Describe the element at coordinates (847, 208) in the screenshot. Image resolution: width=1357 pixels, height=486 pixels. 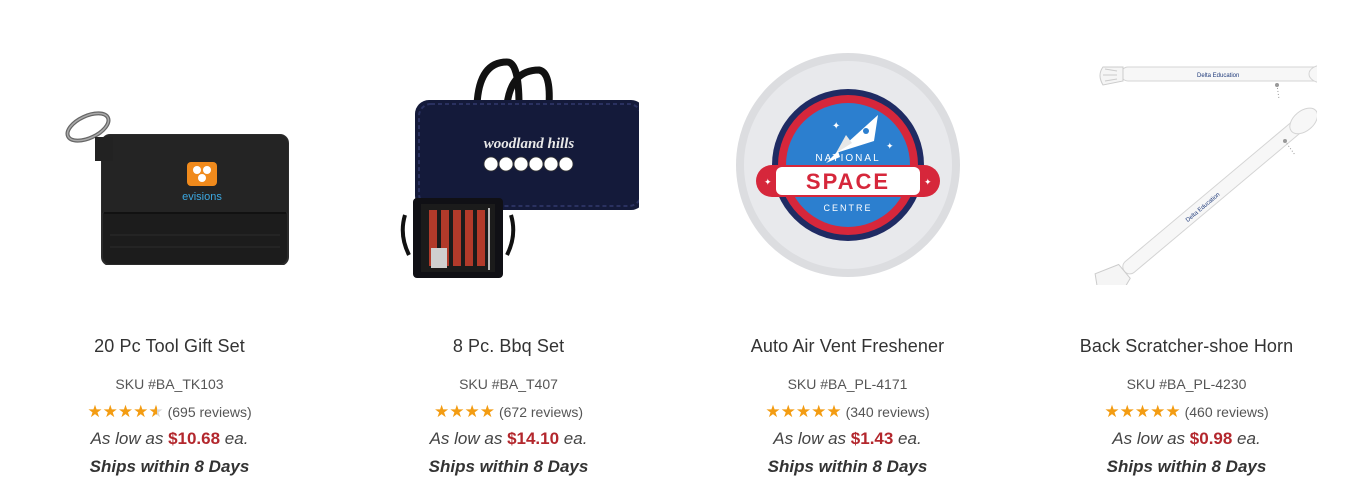
I see `brand-bottom-text: CENTRE` at that location.